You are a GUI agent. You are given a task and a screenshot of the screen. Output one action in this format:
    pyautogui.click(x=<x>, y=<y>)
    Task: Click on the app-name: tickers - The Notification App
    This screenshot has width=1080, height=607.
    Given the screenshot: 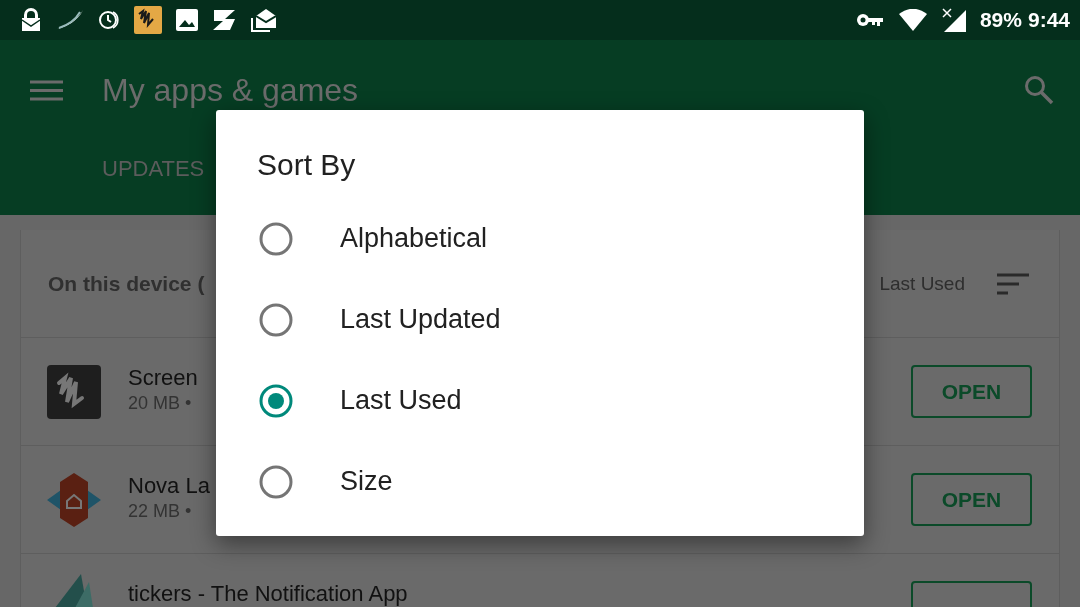 What is the action you would take?
    pyautogui.click(x=268, y=594)
    